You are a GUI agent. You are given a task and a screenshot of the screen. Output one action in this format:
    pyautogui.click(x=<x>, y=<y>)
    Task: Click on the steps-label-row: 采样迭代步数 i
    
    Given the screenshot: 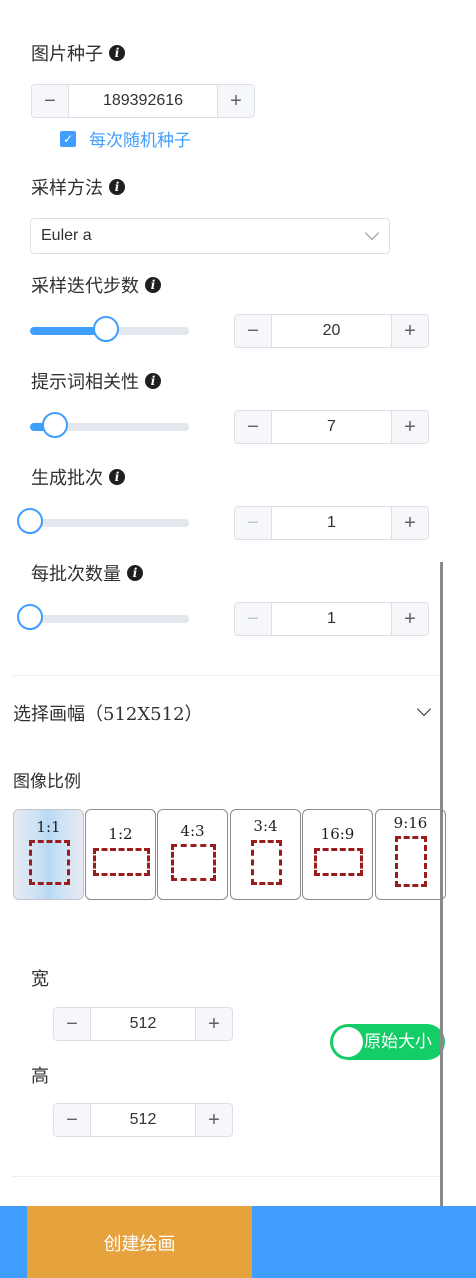 What is the action you would take?
    pyautogui.click(x=96, y=285)
    